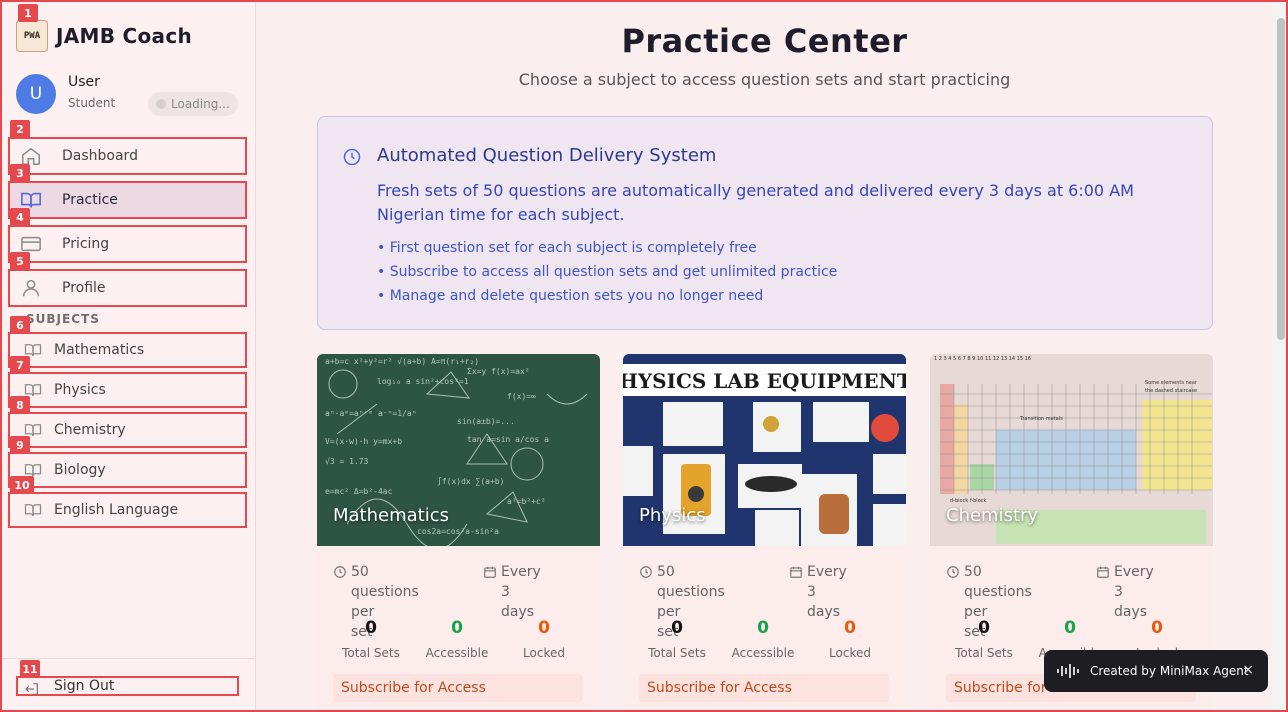 Image resolution: width=1288 pixels, height=712 pixels. What do you see at coordinates (31, 288) in the screenshot?
I see `user-icon` at bounding box center [31, 288].